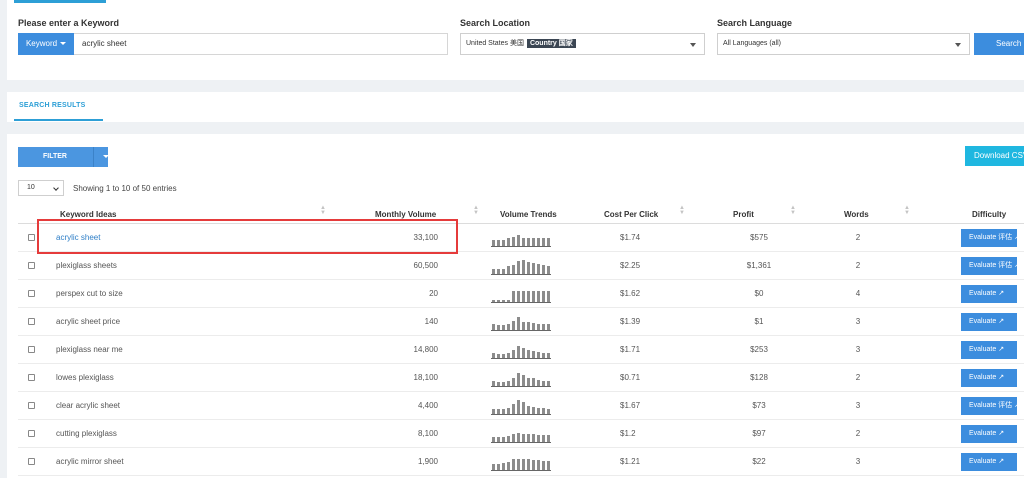 This screenshot has height=478, width=1024. Describe the element at coordinates (630, 321) in the screenshot. I see `cpc-cell: $1.39` at that location.